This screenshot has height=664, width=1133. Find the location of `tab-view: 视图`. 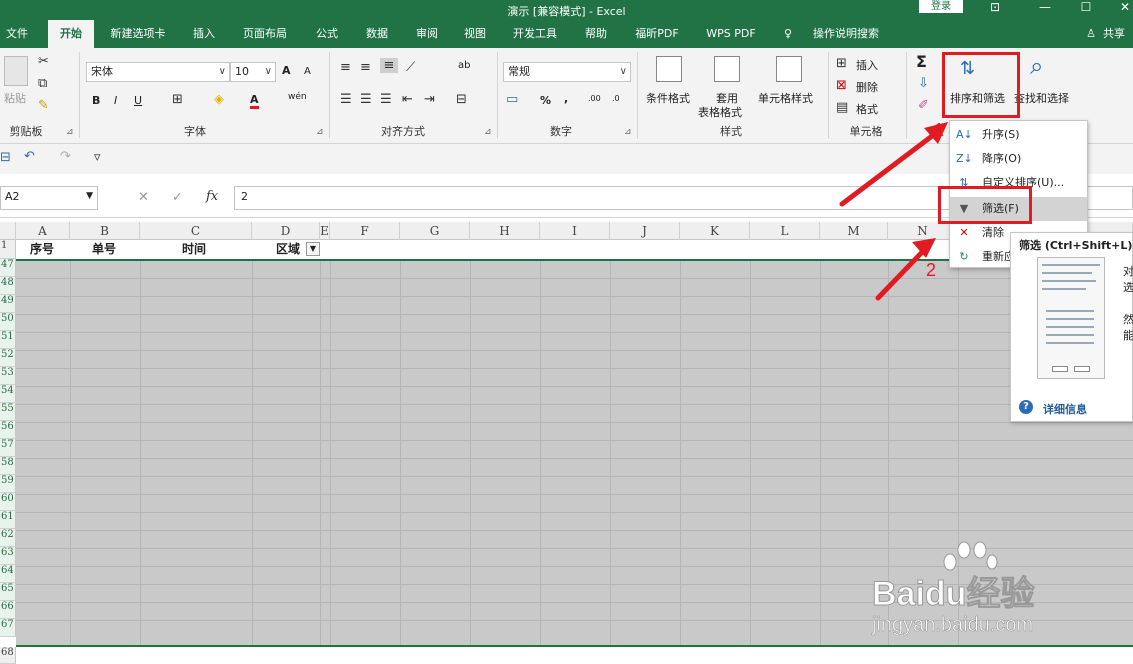

tab-view: 视图 is located at coordinates (475, 34).